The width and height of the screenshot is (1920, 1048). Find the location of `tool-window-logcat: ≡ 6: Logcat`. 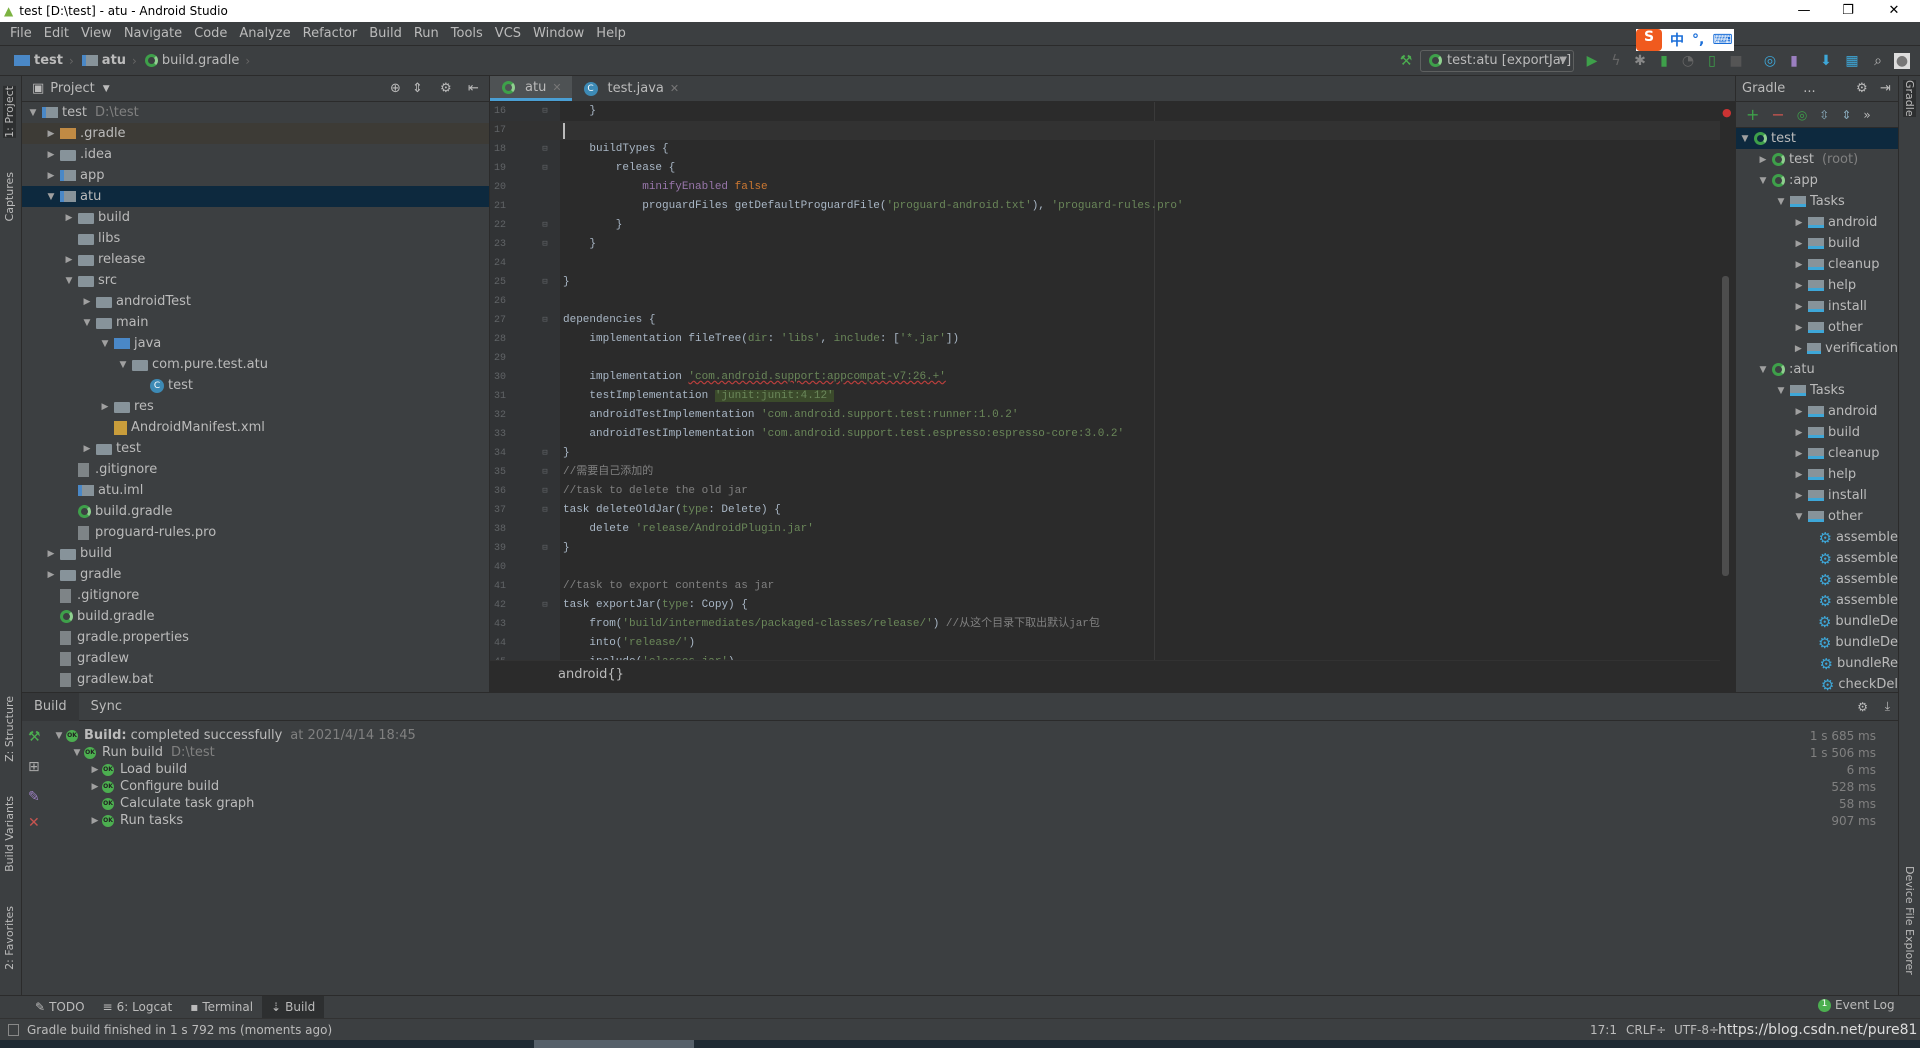

tool-window-logcat: ≡ 6: Logcat is located at coordinates (138, 1007).